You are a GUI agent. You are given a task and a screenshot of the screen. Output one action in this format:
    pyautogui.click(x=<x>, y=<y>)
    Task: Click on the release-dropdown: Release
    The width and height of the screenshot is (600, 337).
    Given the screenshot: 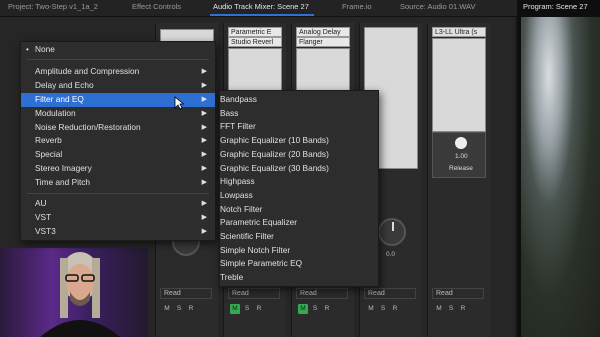 What is the action you would take?
    pyautogui.click(x=461, y=168)
    